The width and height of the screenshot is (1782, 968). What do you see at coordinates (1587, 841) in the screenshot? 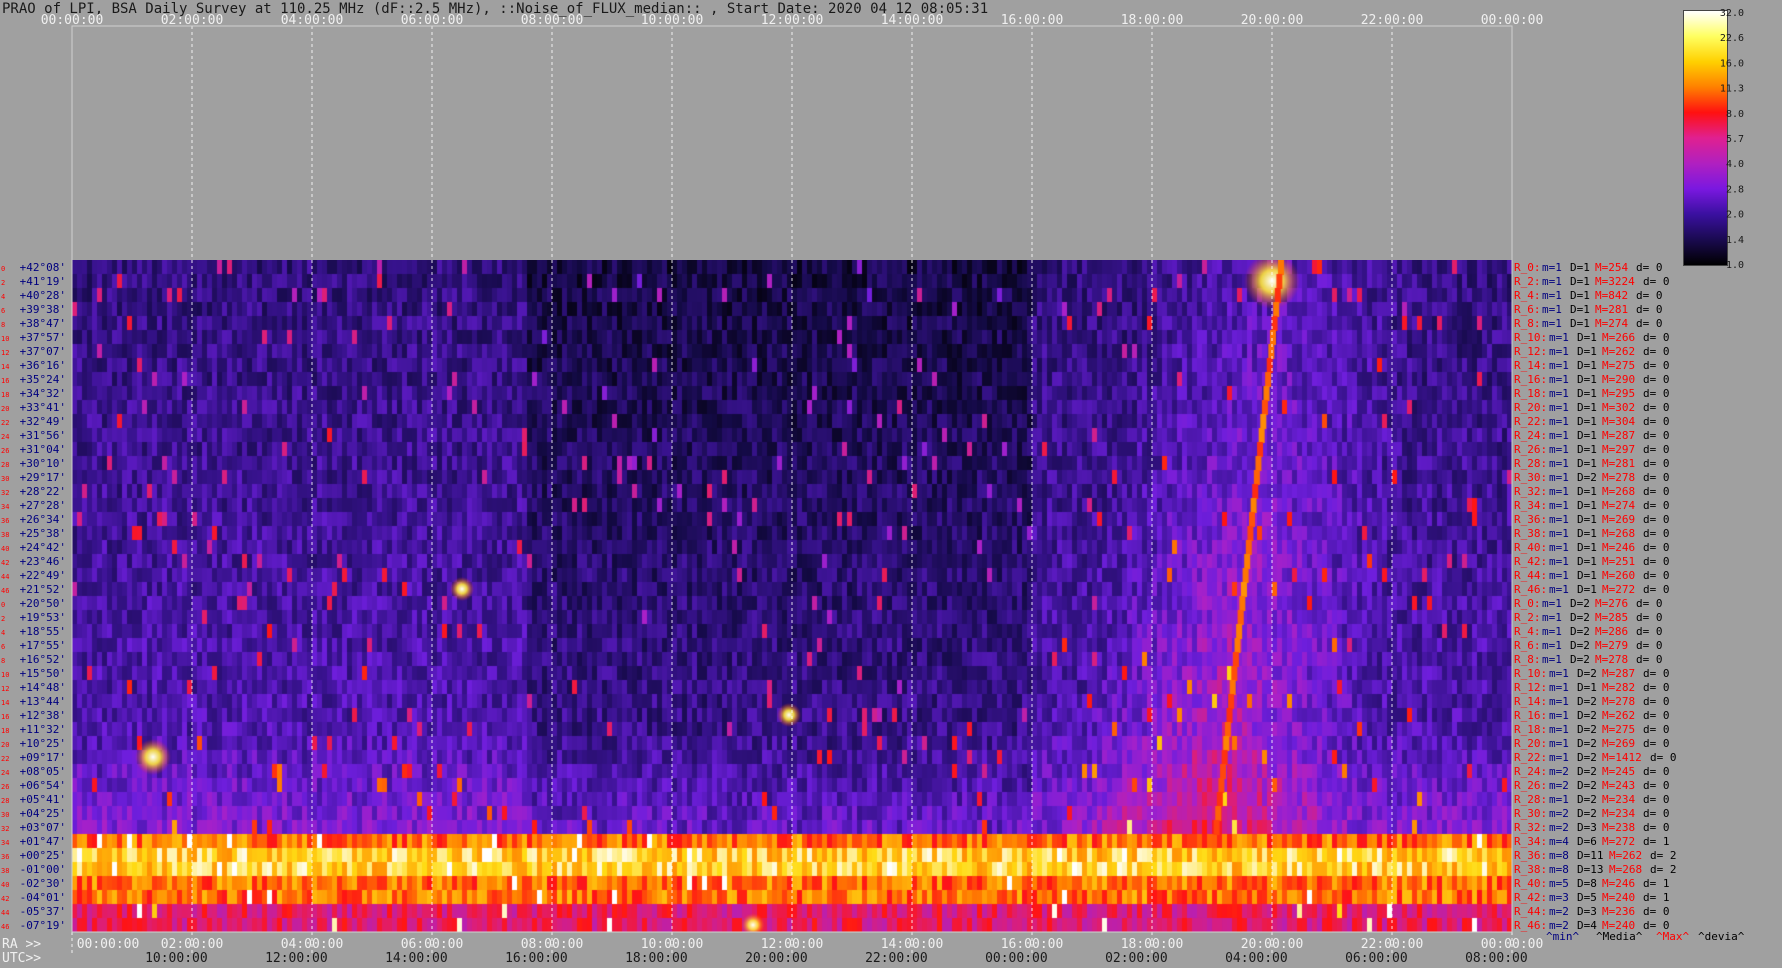
I see `stats-median: D=6` at bounding box center [1587, 841].